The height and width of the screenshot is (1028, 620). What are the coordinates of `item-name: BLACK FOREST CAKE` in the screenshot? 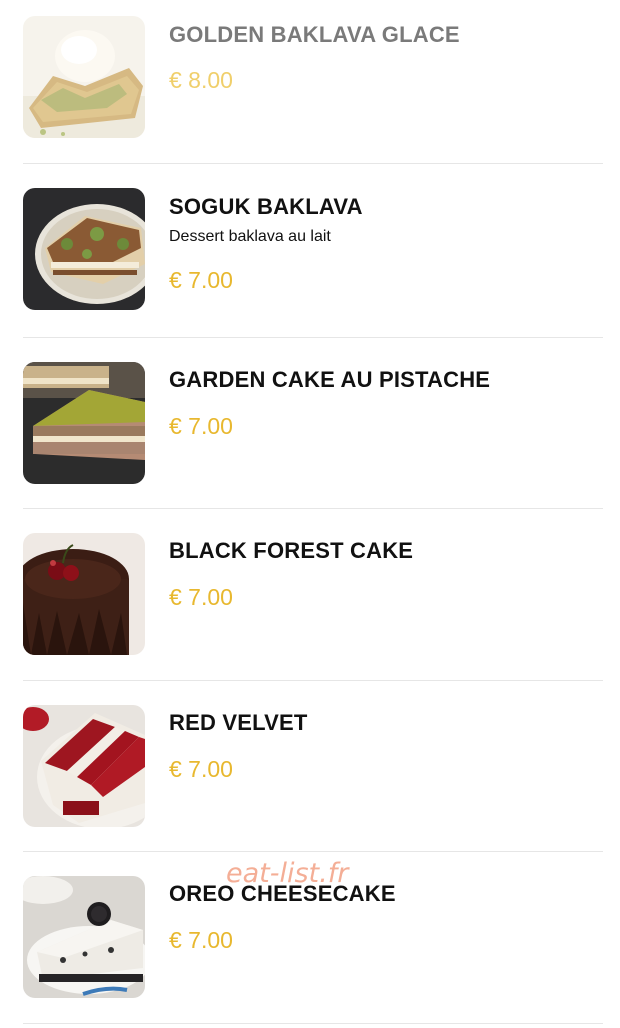 It's located at (291, 550).